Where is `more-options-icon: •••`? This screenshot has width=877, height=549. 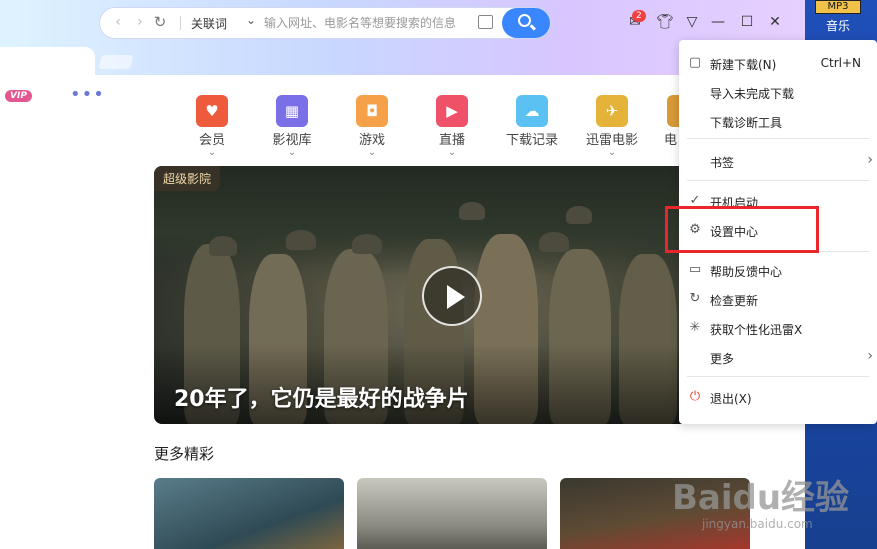 more-options-icon: ••• is located at coordinates (87, 94).